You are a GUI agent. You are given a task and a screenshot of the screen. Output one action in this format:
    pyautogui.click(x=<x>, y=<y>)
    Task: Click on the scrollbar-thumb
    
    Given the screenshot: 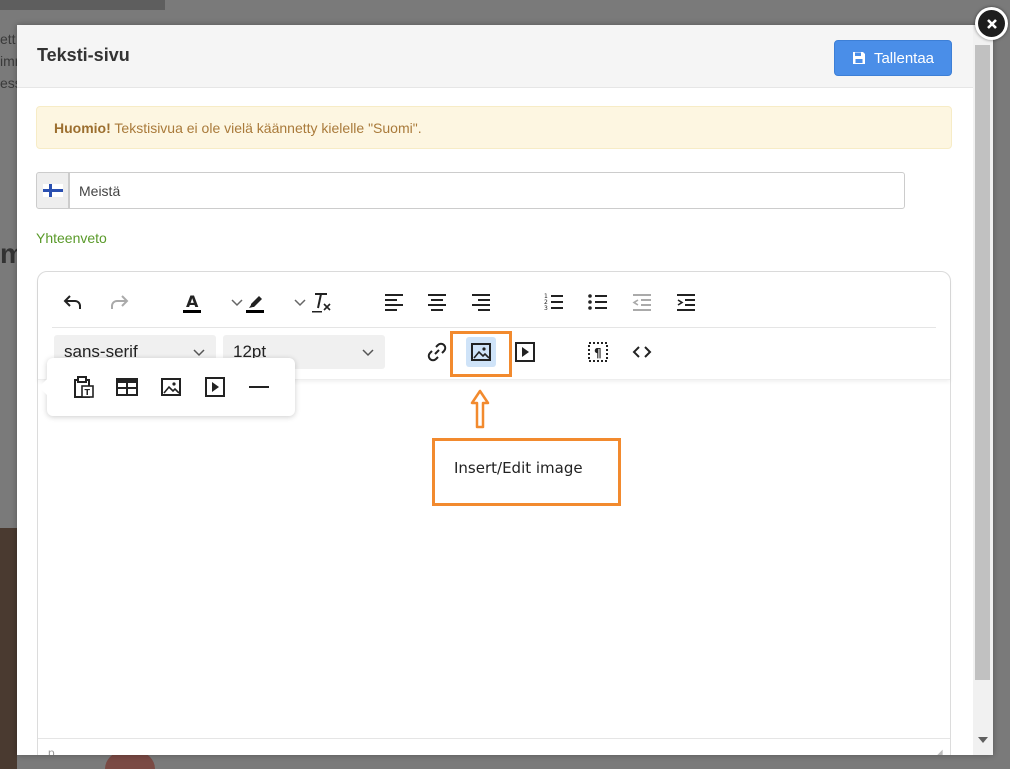 What is the action you would take?
    pyautogui.click(x=982, y=362)
    